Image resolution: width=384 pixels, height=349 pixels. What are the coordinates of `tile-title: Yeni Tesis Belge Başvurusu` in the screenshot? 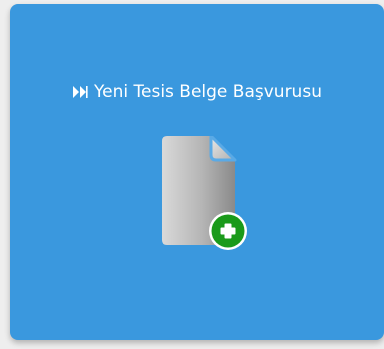 It's located at (208, 92).